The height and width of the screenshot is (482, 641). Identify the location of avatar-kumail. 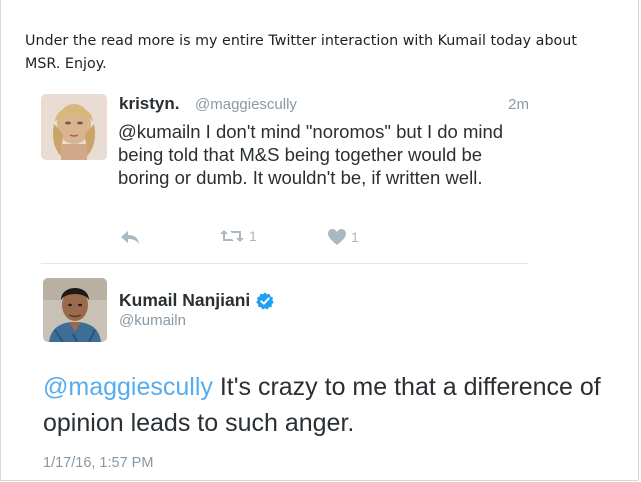
(75, 310).